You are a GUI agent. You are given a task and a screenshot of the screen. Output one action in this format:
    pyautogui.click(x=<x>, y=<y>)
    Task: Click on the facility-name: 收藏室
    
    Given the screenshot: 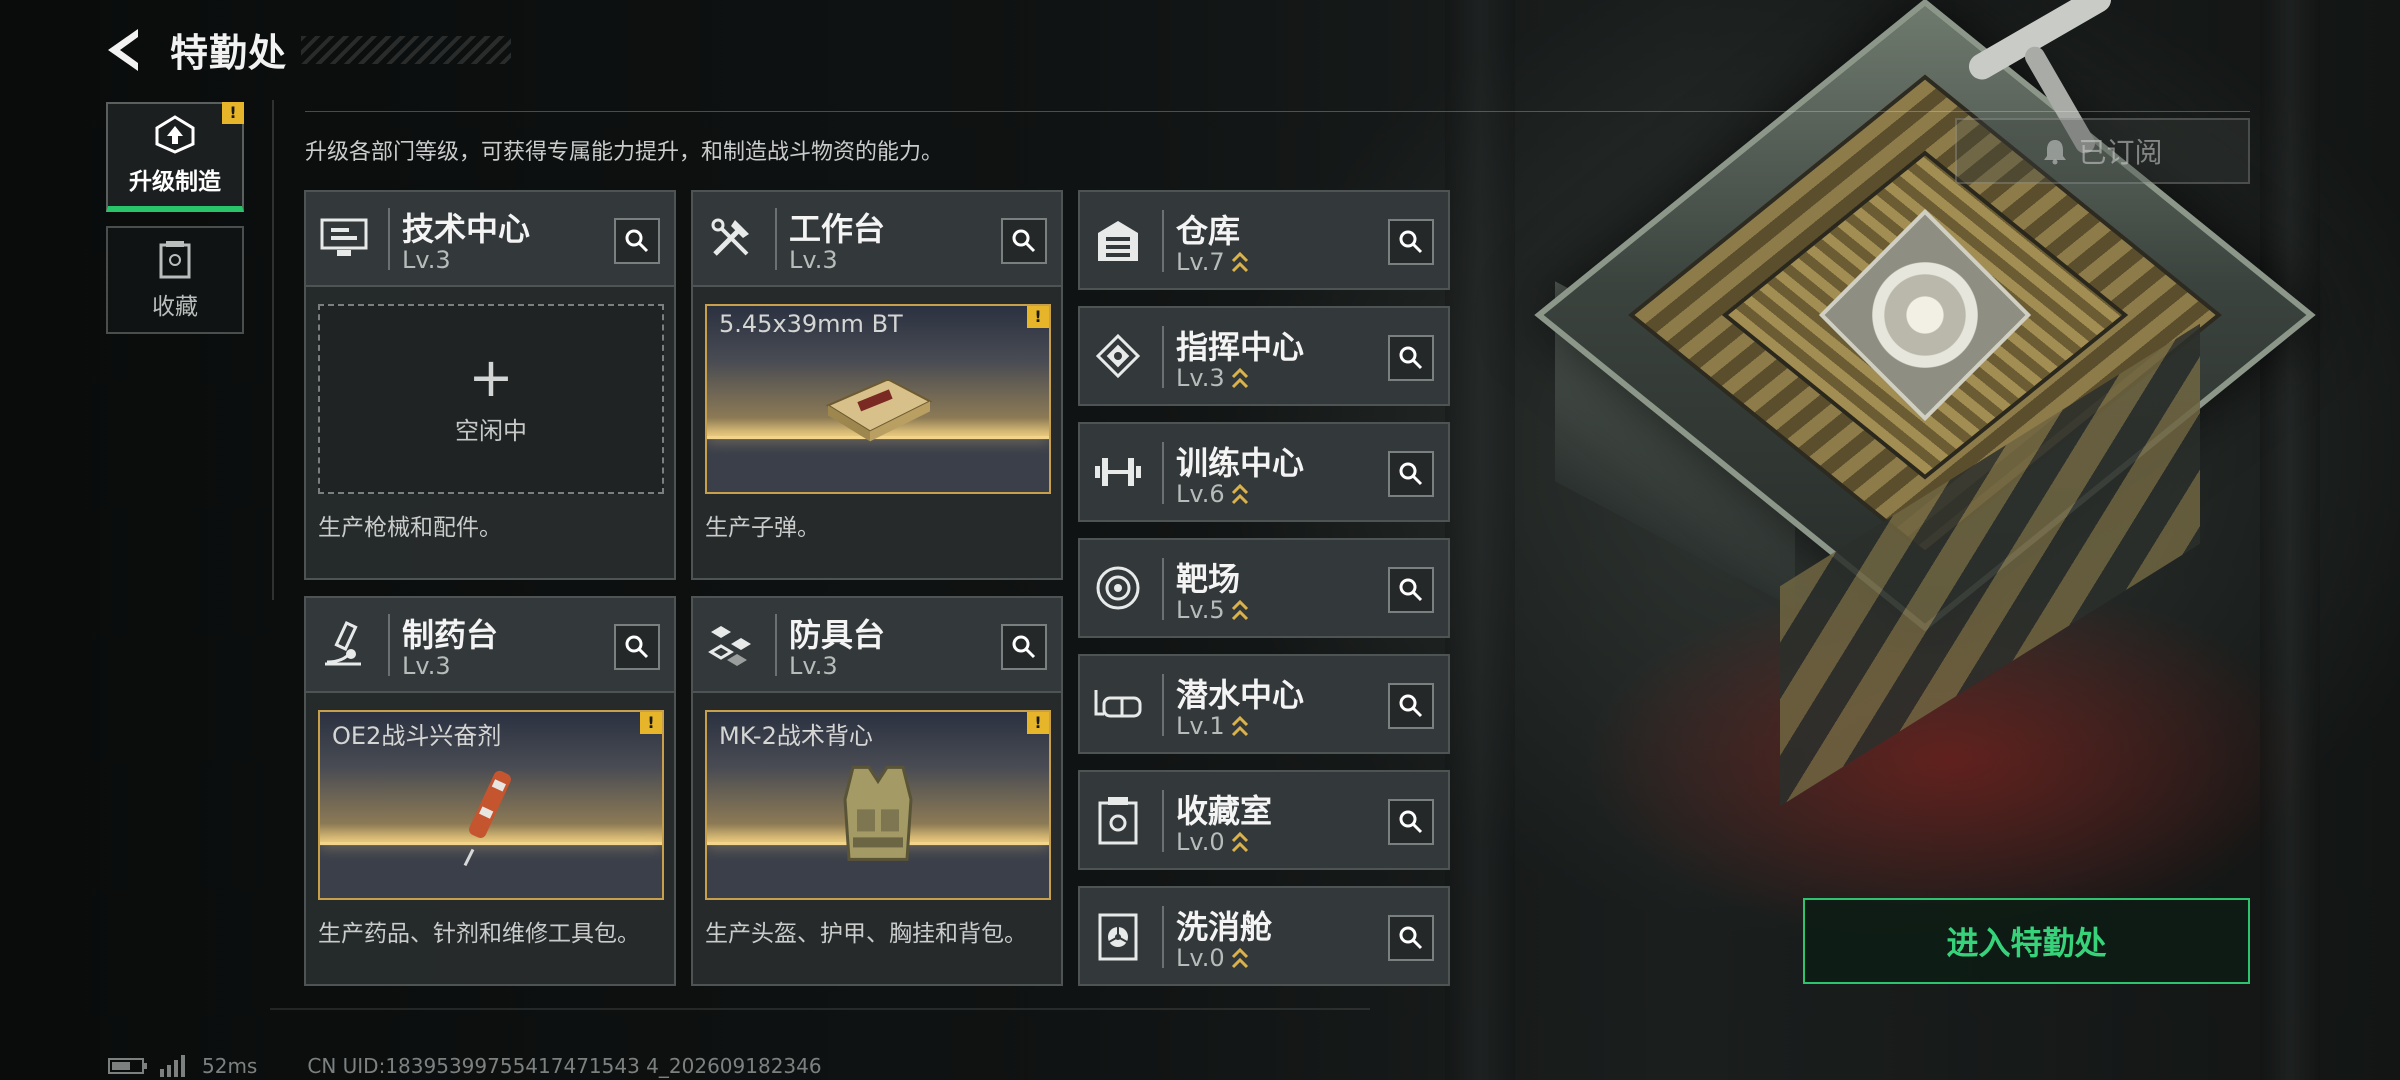 What is the action you would take?
    pyautogui.click(x=1224, y=811)
    